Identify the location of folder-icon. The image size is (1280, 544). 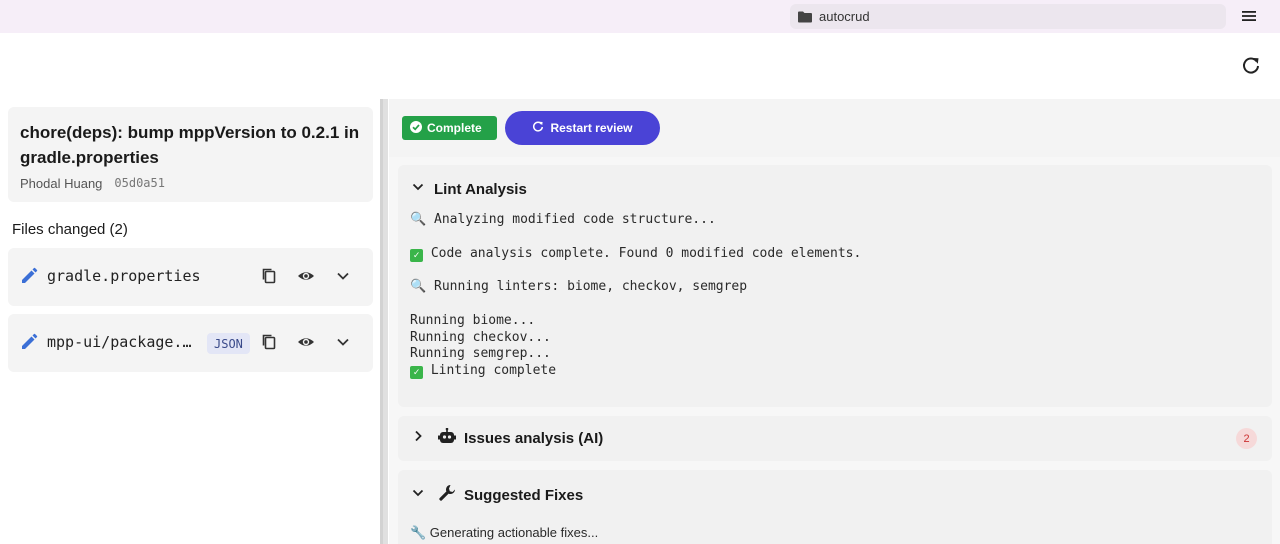
(808, 17).